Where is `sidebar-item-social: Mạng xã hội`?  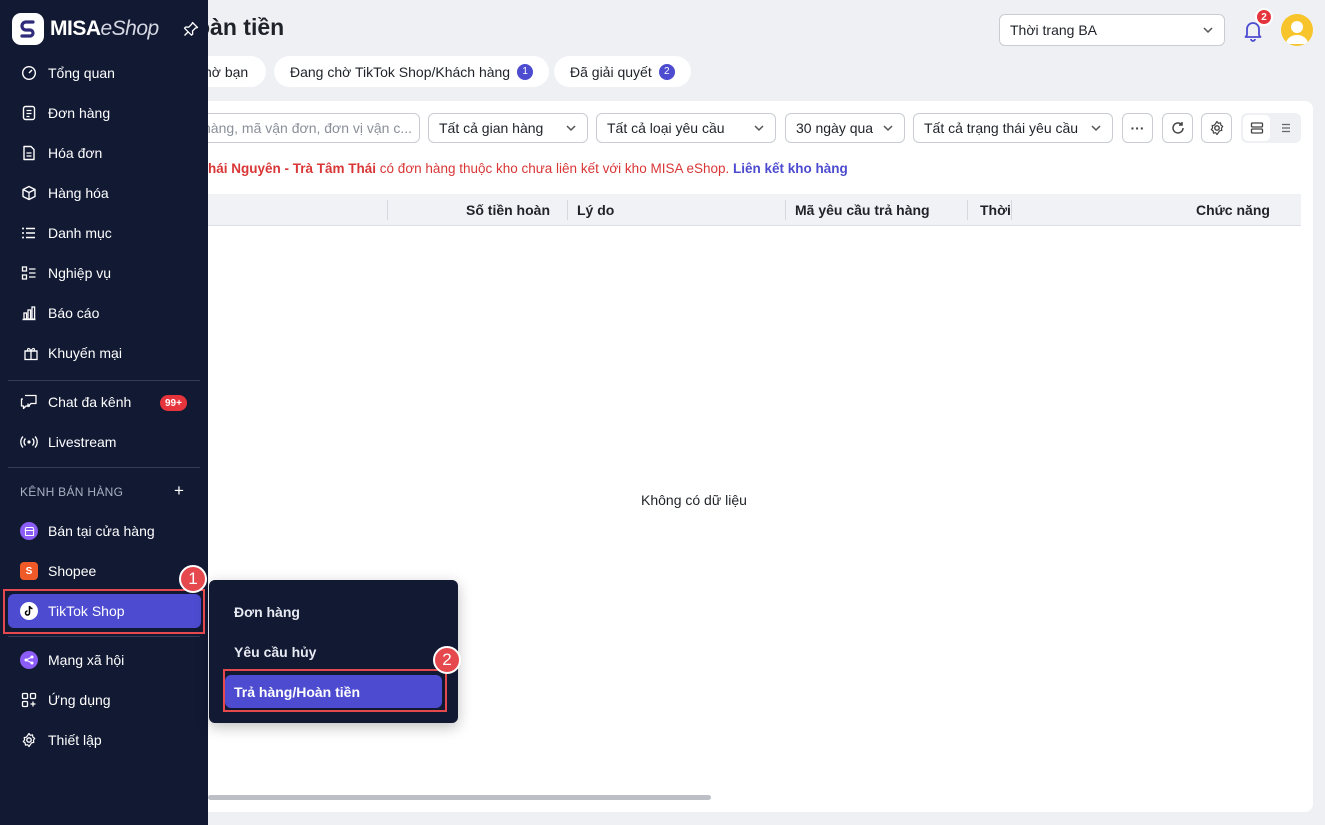 sidebar-item-social: Mạng xã hội is located at coordinates (104, 660).